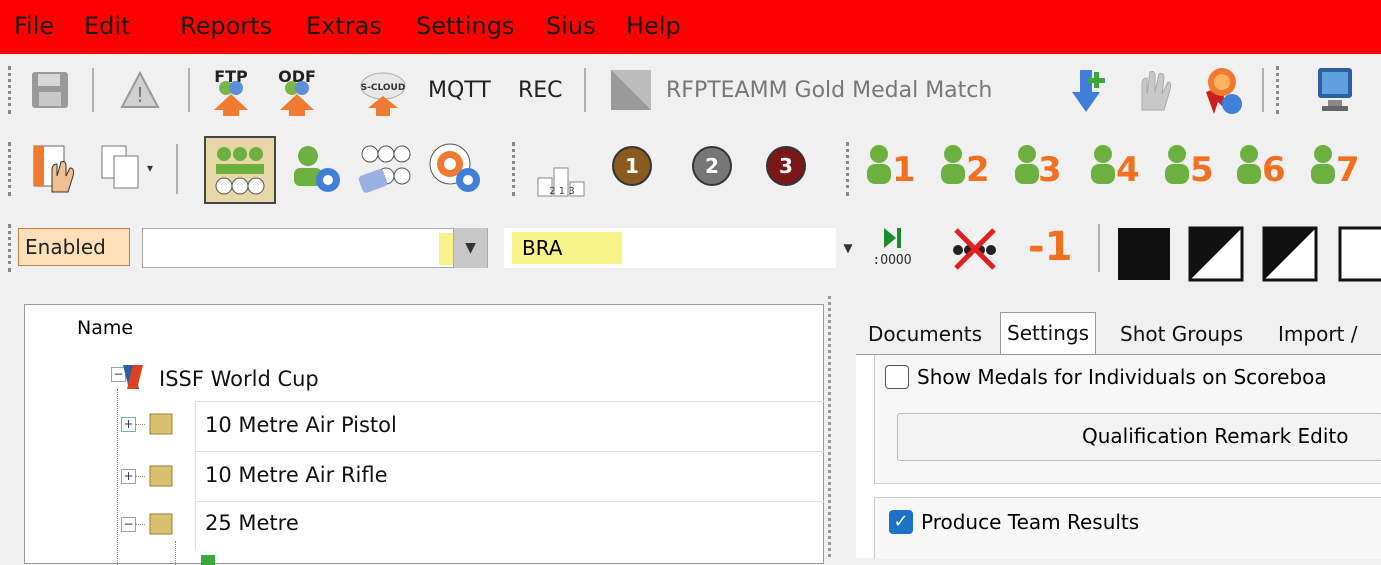 Image resolution: width=1381 pixels, height=565 pixels. What do you see at coordinates (1215, 436) in the screenshot?
I see `qualification-remark-editor-label: Qualification Remark Edito` at bounding box center [1215, 436].